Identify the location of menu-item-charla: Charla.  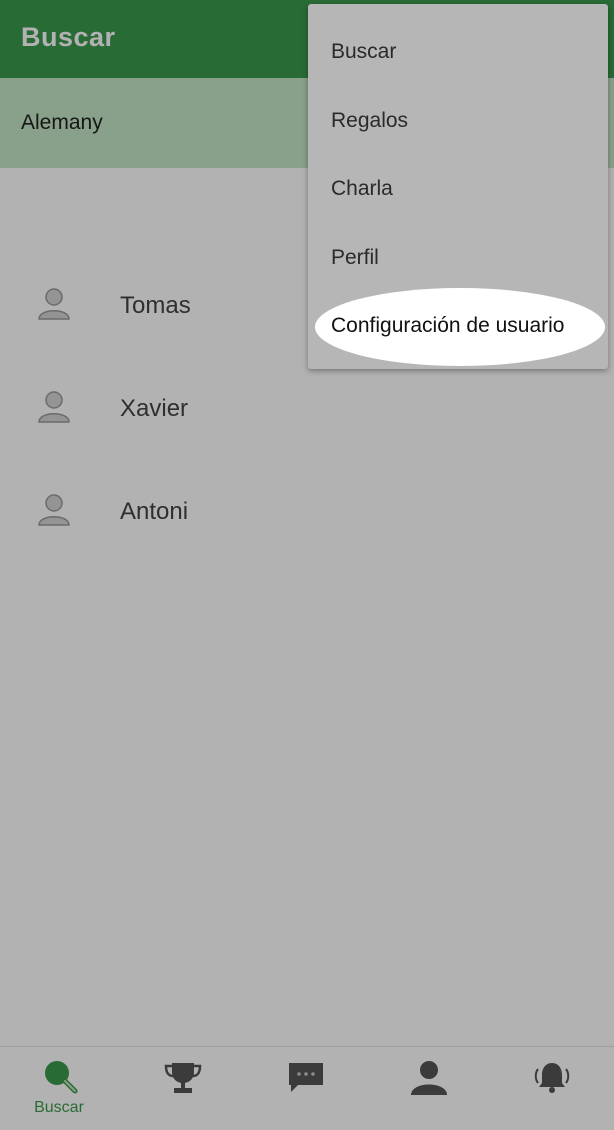
(458, 188).